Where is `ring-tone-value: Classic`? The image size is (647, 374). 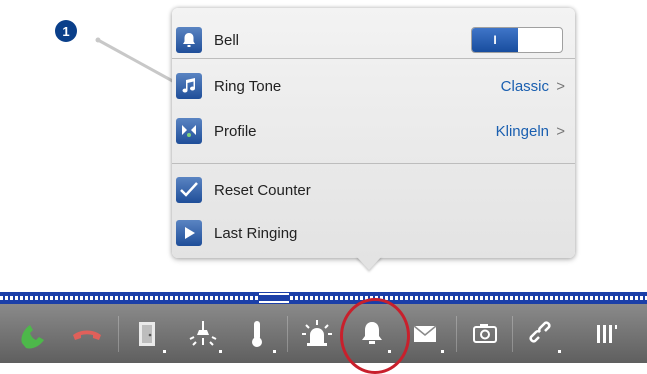
ring-tone-value: Classic is located at coordinates (524, 86).